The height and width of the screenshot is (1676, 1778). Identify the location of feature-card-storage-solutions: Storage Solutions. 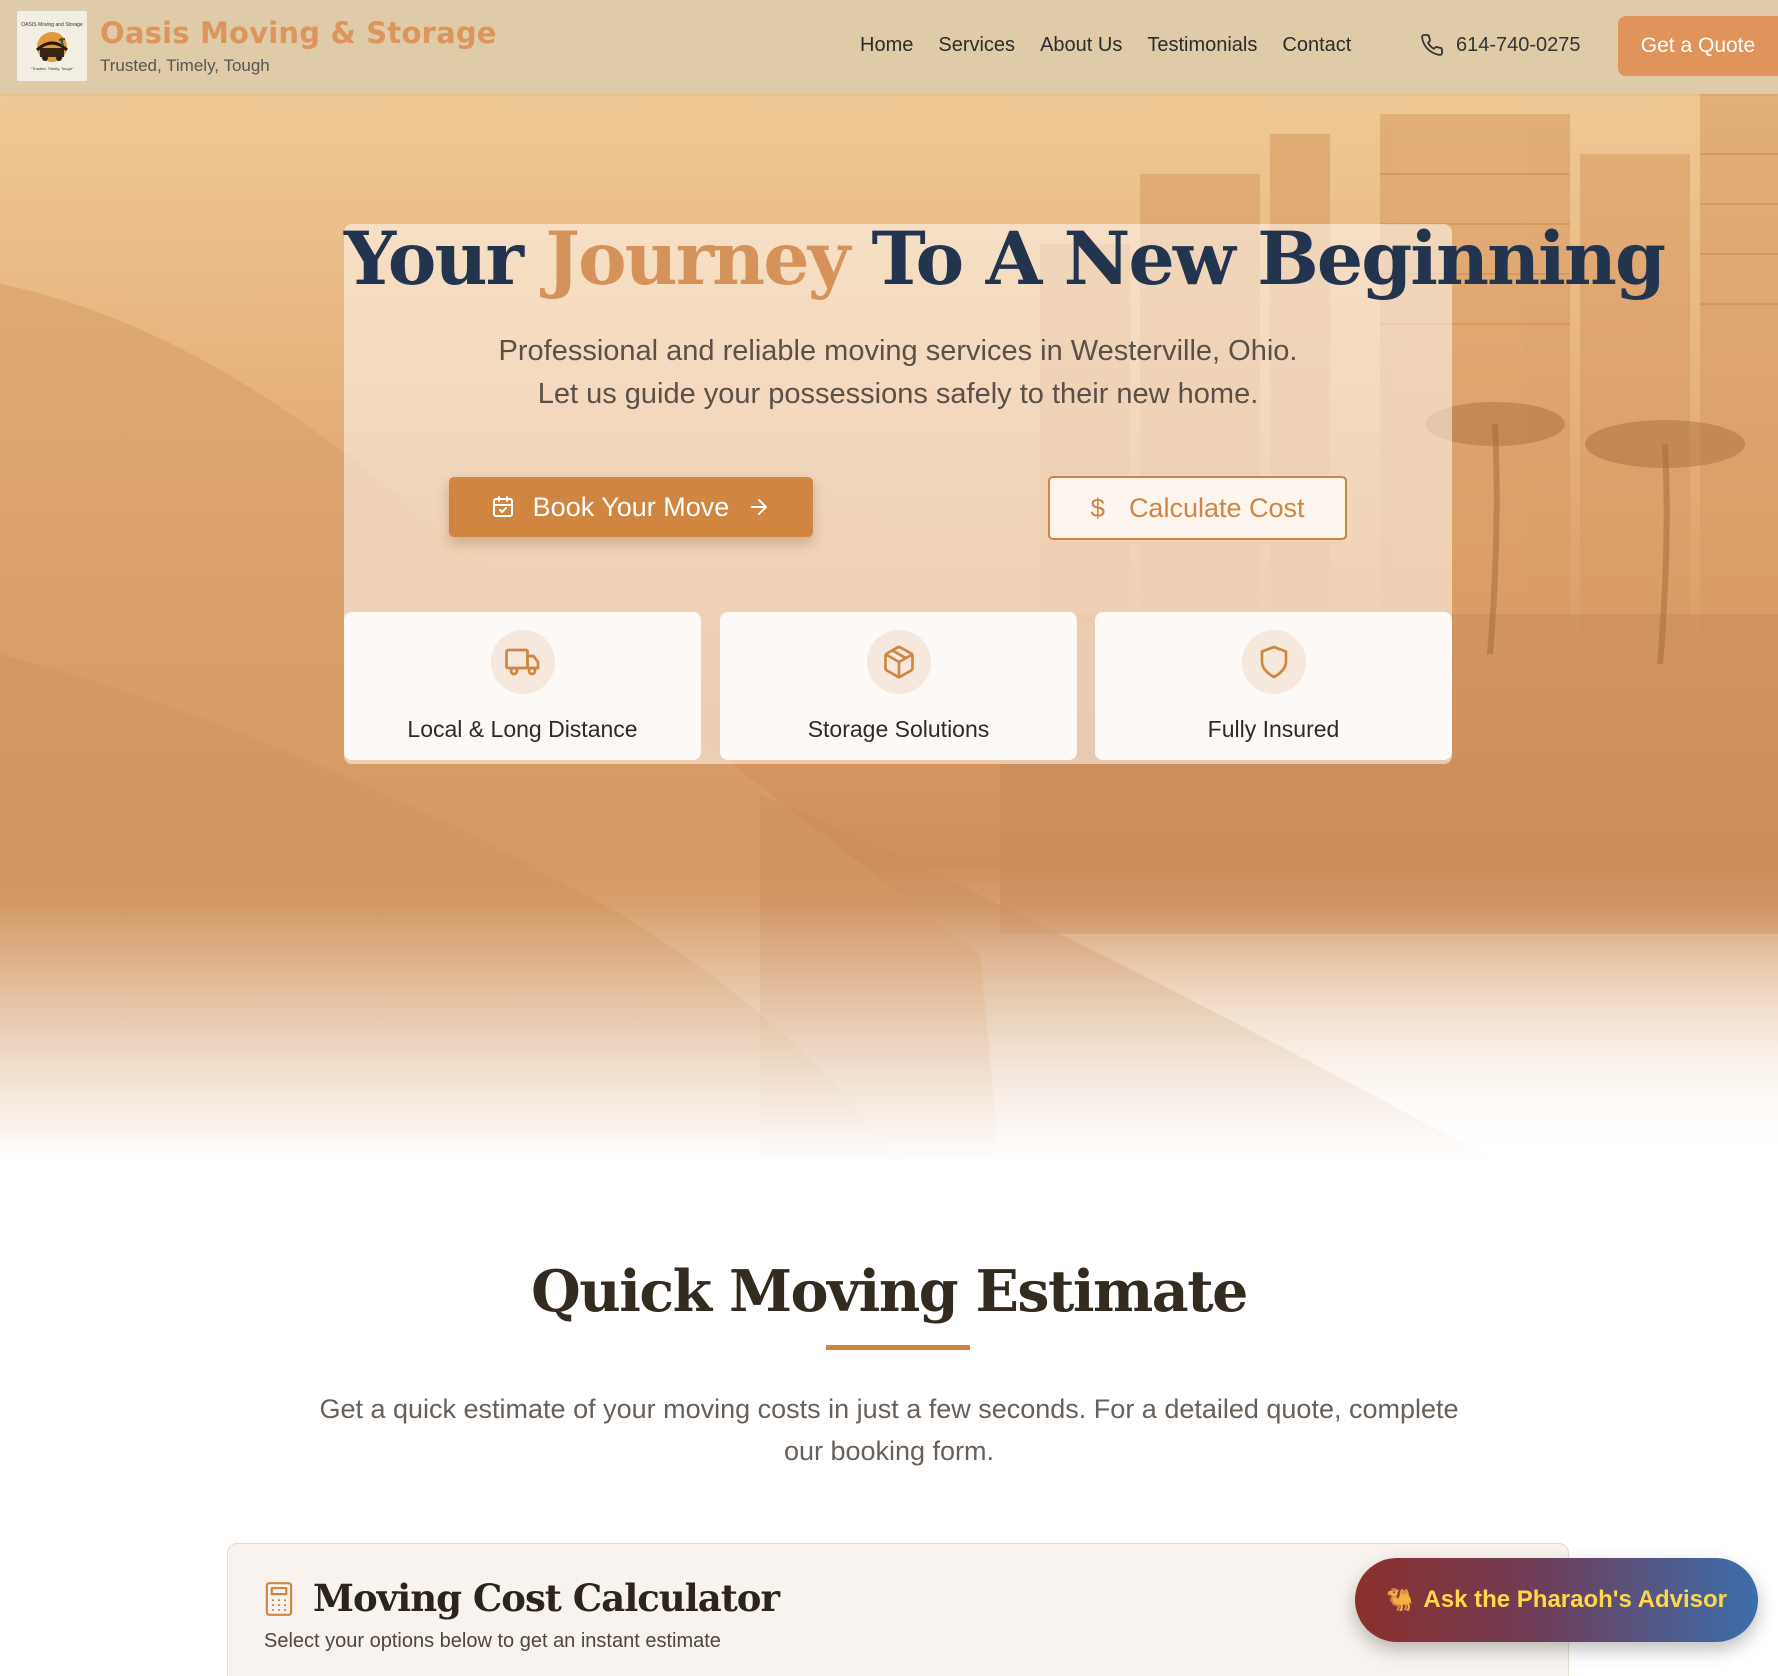
(898, 686).